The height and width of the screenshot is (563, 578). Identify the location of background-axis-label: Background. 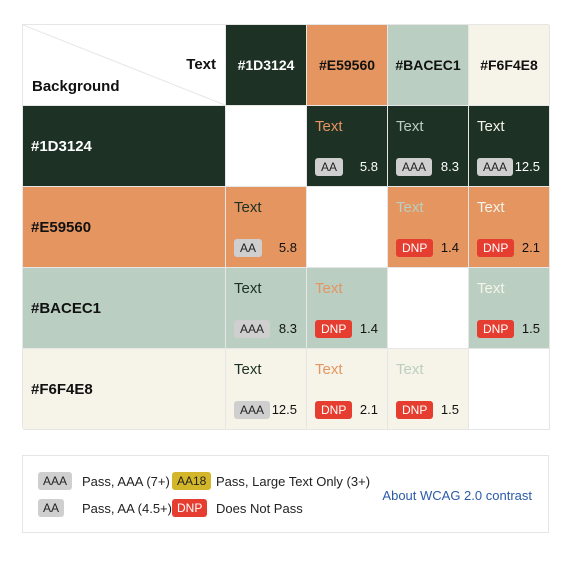
(76, 86).